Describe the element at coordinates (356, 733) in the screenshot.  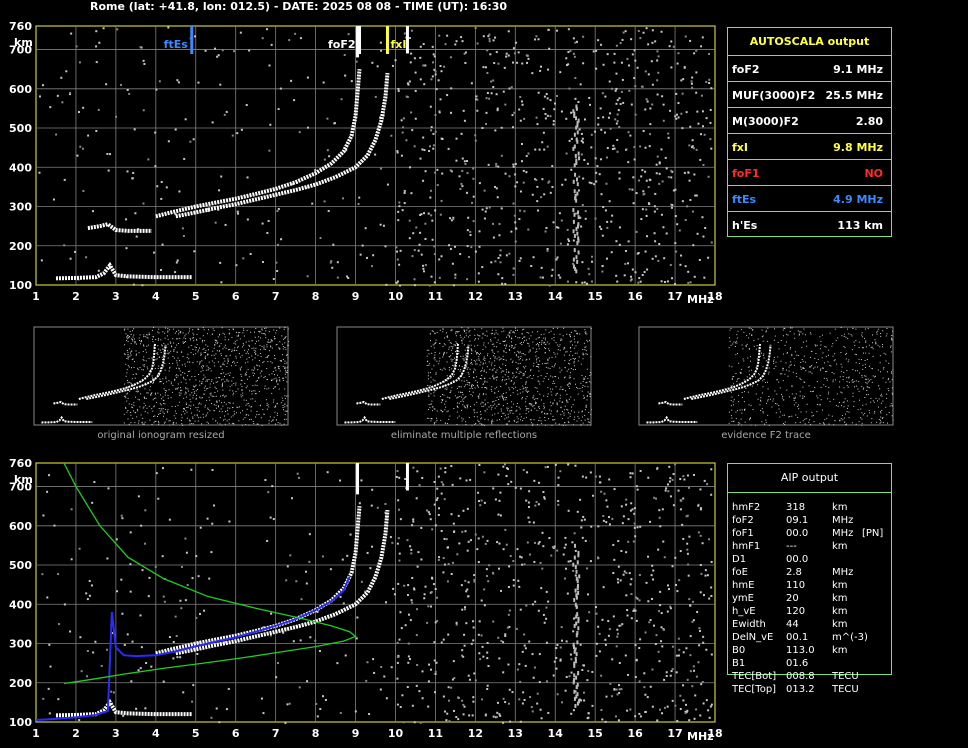
I see `x-tick-label: 9` at that location.